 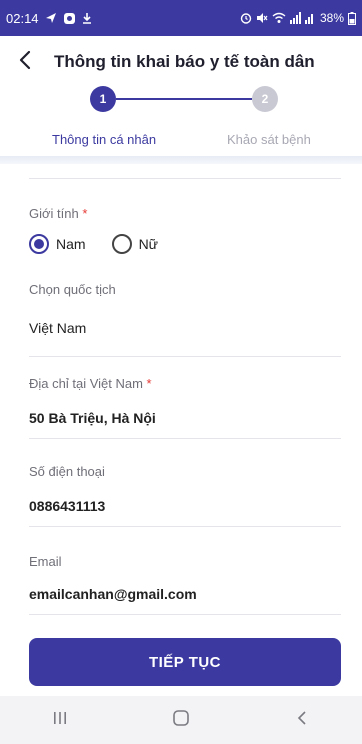 I want to click on gender-option-nu-label: Nữ, so click(x=148, y=244).